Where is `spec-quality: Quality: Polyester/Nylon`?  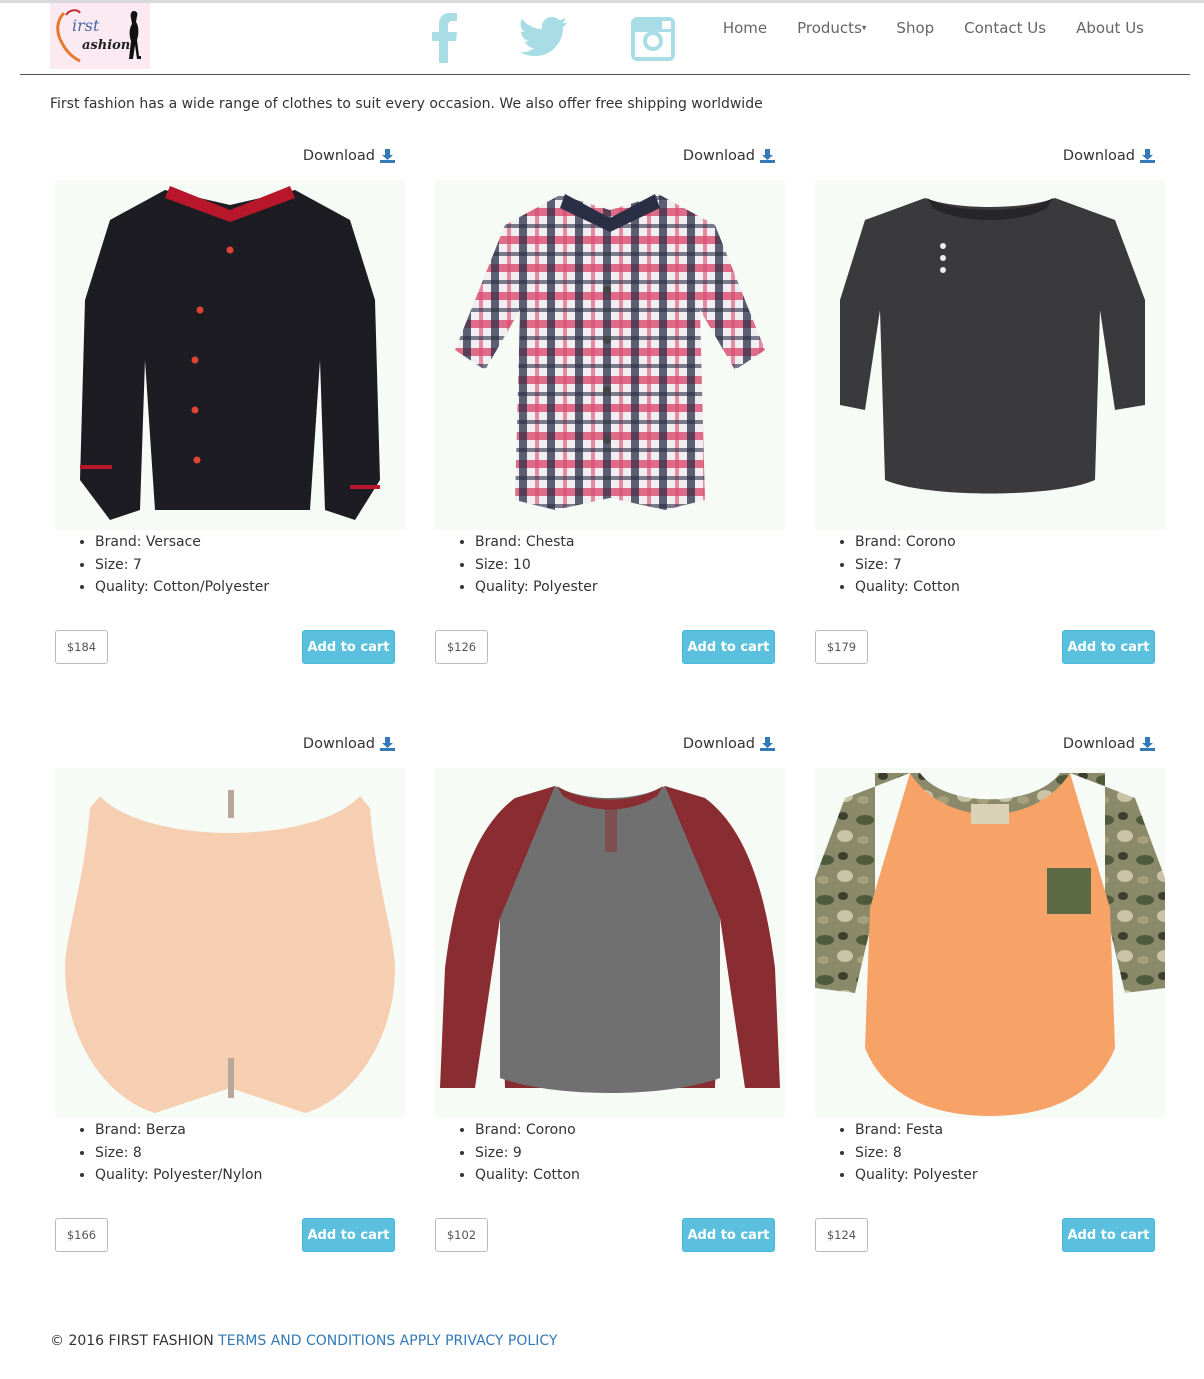
spec-quality: Quality: Polyester/Nylon is located at coordinates (178, 1175).